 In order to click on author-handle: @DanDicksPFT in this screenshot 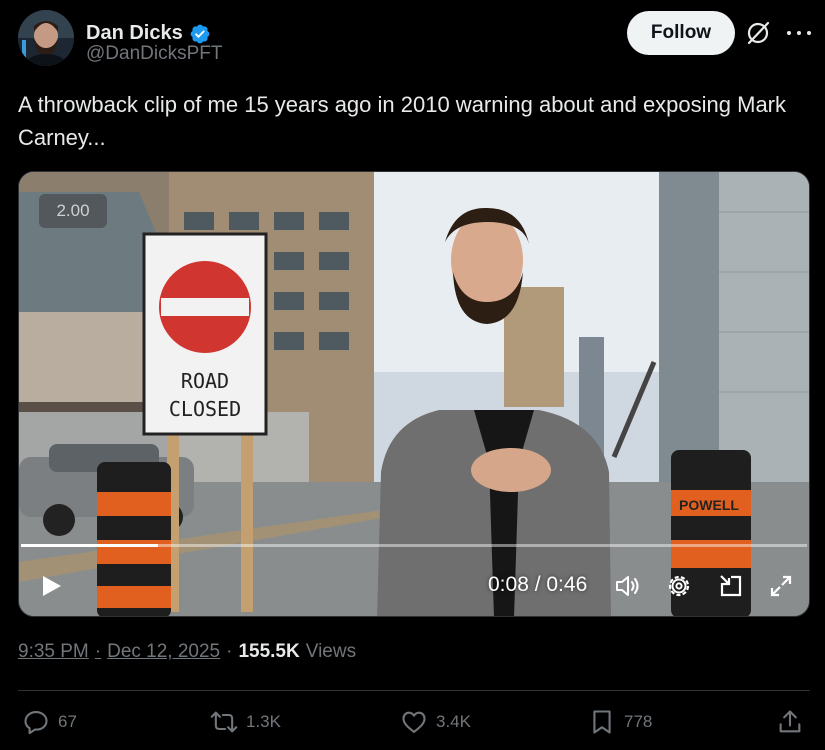, I will do `click(154, 54)`.